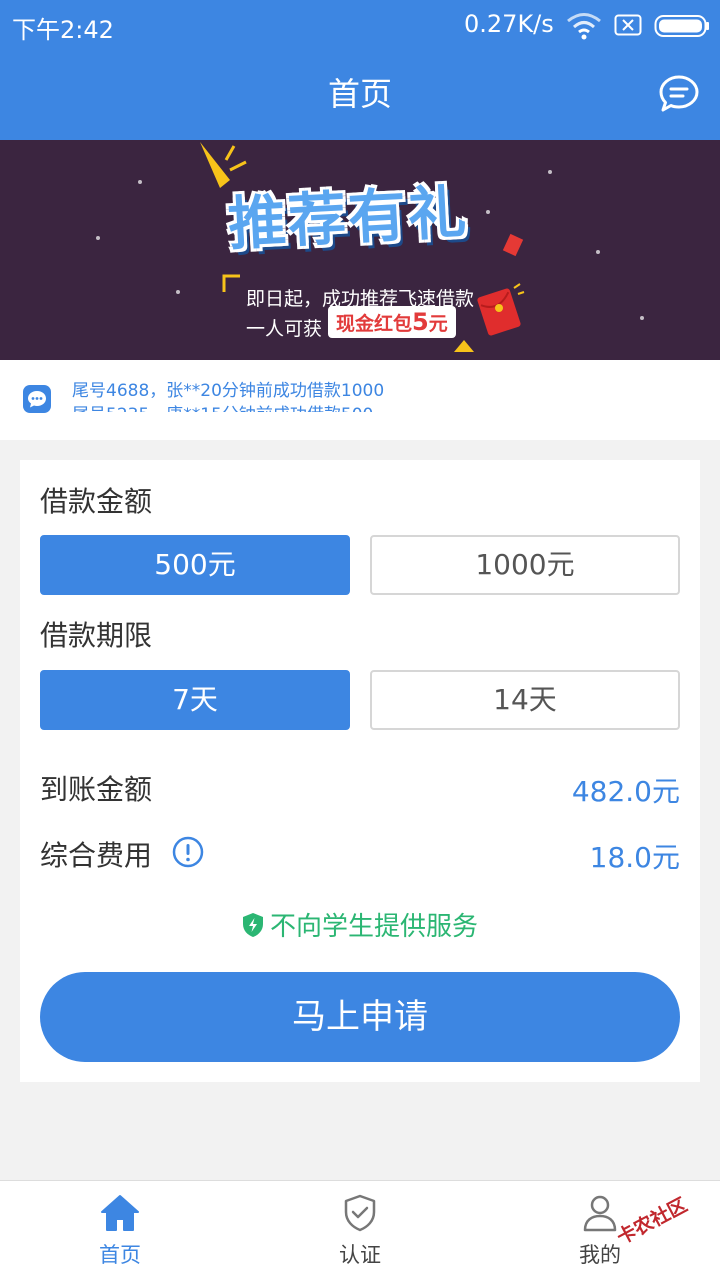 This screenshot has height=1280, width=720. Describe the element at coordinates (525, 565) in the screenshot. I see `amount-option-1000: 1000元` at that location.